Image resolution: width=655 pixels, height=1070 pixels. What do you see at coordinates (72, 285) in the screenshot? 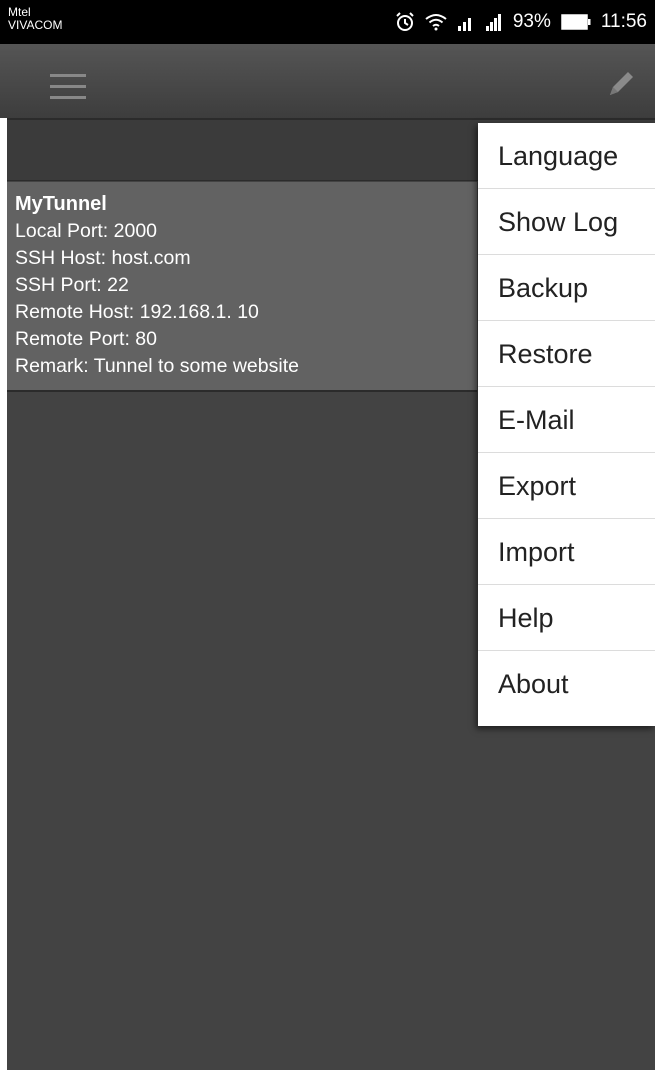
I see `tunnel-ssh-port: SSH Port: 22` at bounding box center [72, 285].